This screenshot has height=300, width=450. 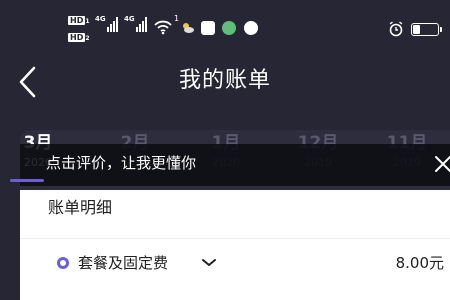 I want to click on bill-item-row: 套餐及固定费 8.00元, so click(x=235, y=263).